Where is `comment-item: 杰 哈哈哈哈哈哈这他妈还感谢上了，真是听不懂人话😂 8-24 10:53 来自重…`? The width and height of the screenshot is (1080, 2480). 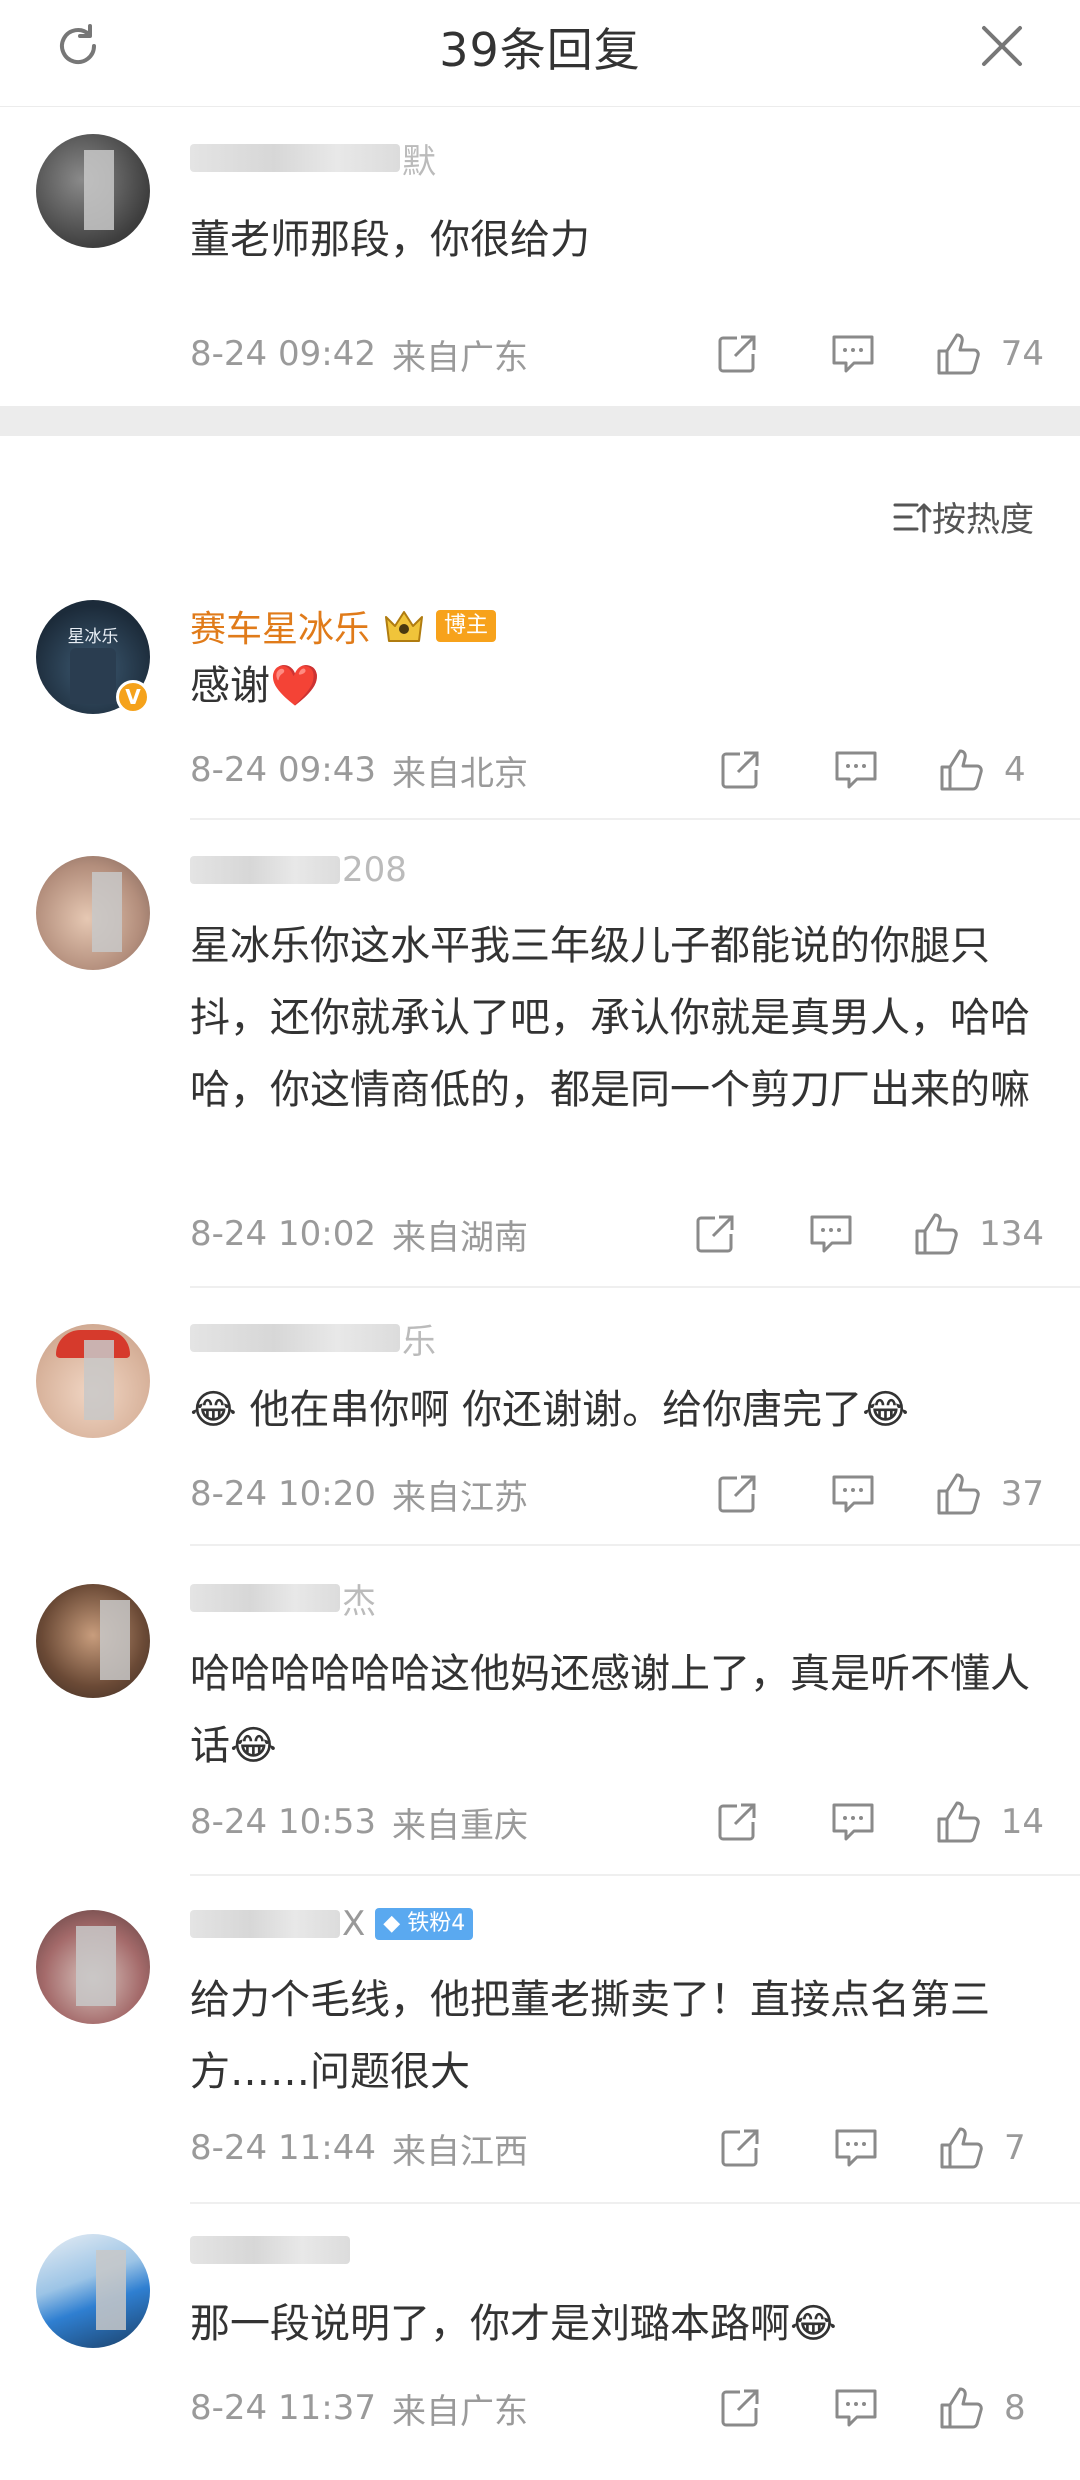 comment-item: 杰 哈哈哈哈哈哈这他妈还感谢上了，真是听不懂人话😂 8-24 10:53 来自重… is located at coordinates (540, 1711).